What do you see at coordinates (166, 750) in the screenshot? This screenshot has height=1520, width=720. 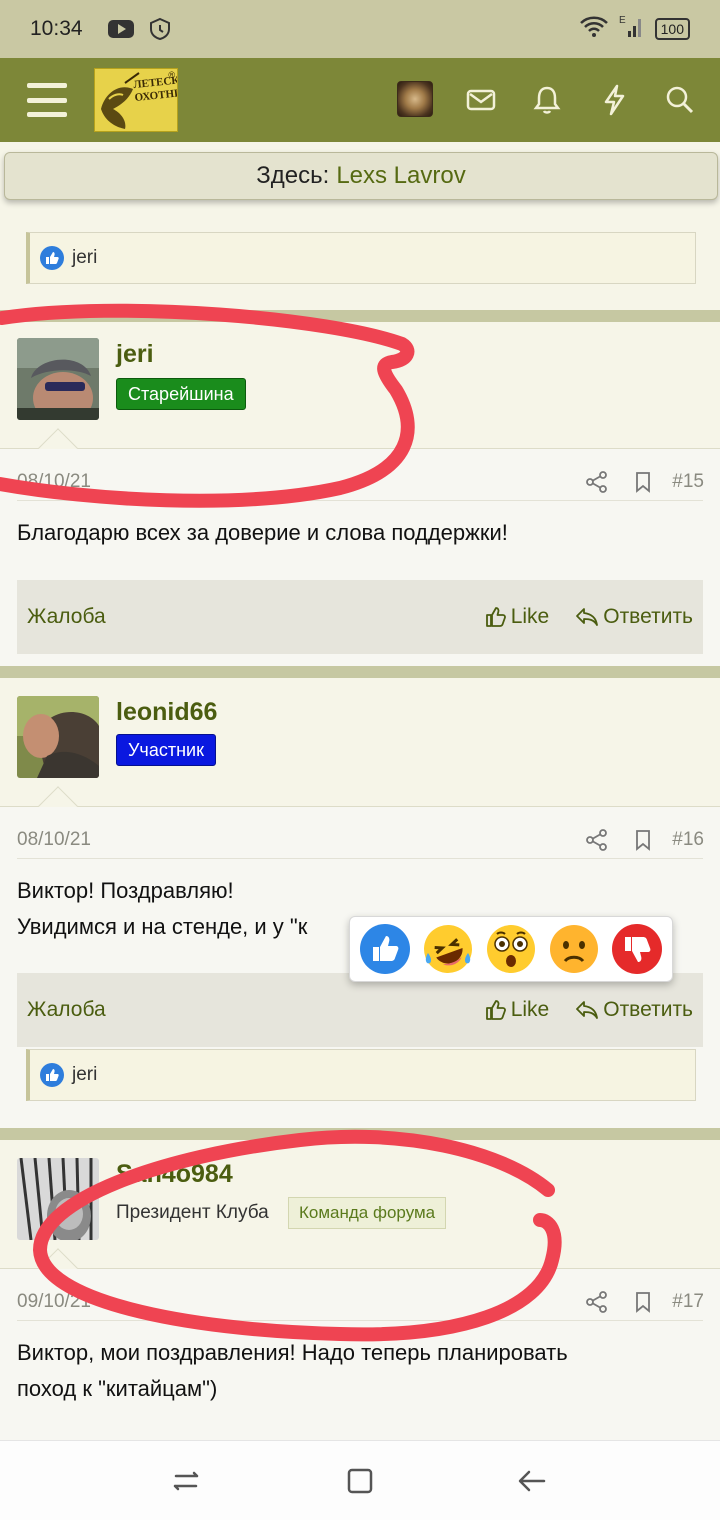 I see `user-badge: Участник` at bounding box center [166, 750].